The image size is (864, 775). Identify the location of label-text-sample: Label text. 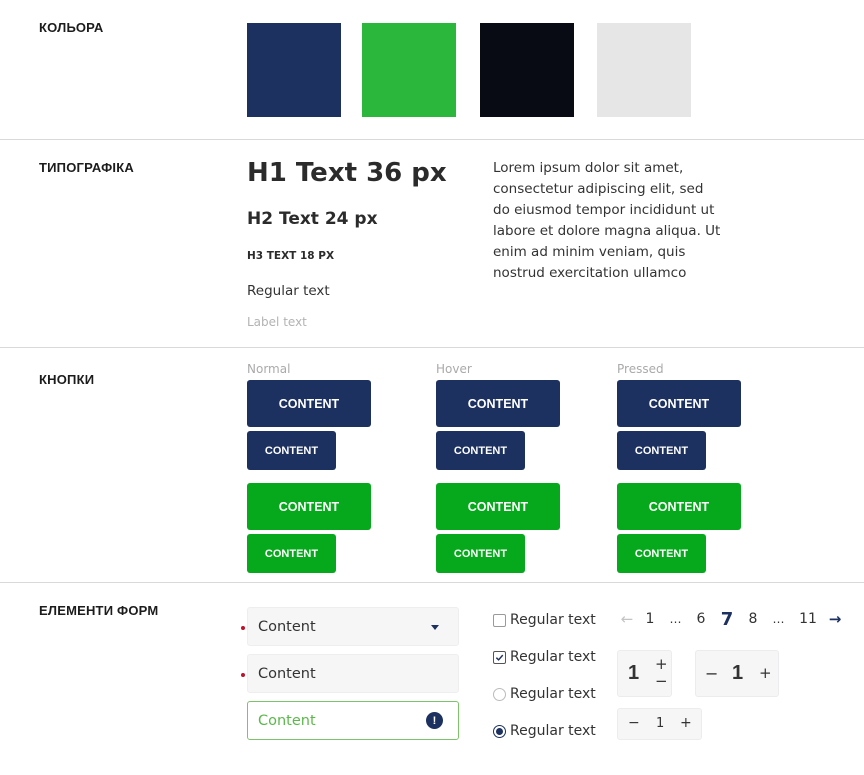
(277, 322).